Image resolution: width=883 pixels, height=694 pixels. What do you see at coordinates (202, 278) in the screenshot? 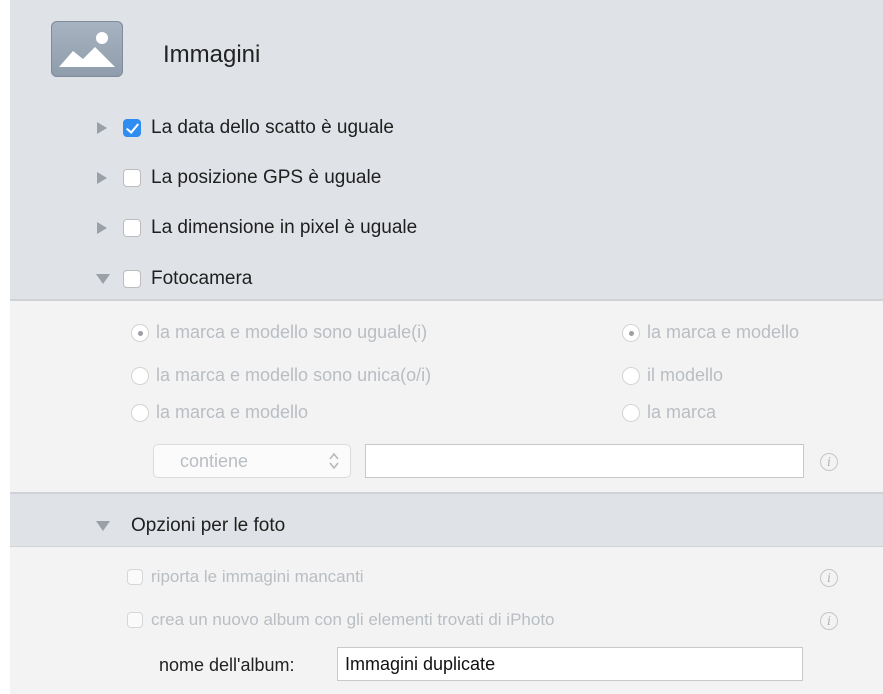
I see `camera-label: Fotocamera` at bounding box center [202, 278].